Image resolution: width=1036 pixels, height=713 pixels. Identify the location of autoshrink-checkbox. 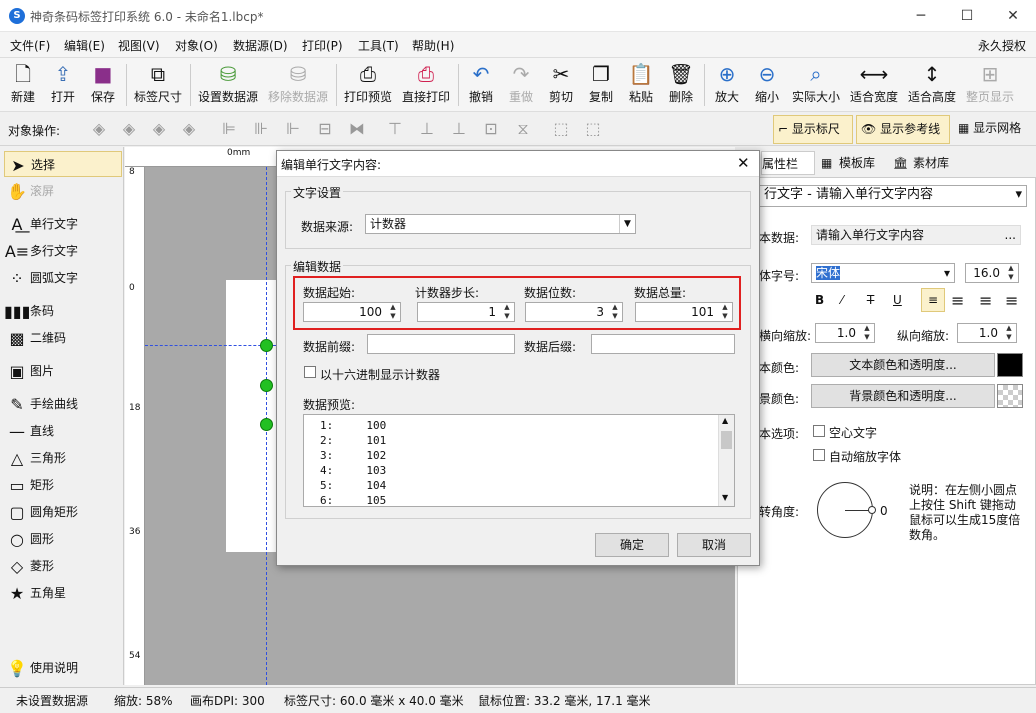
(819, 455).